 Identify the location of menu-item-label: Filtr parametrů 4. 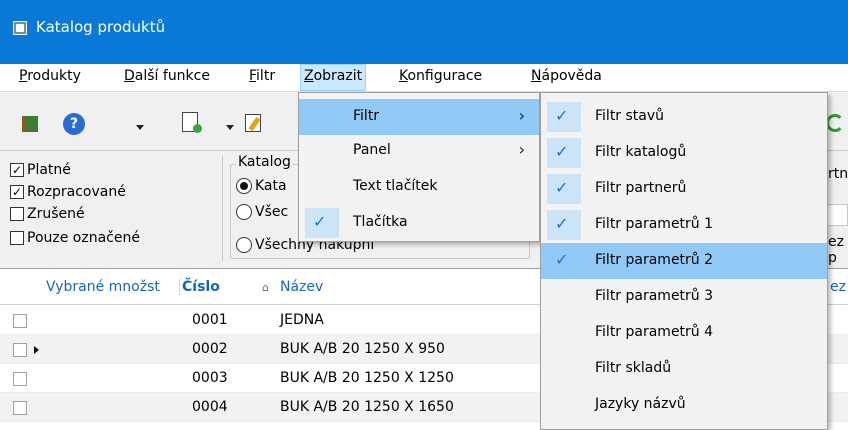
(654, 332).